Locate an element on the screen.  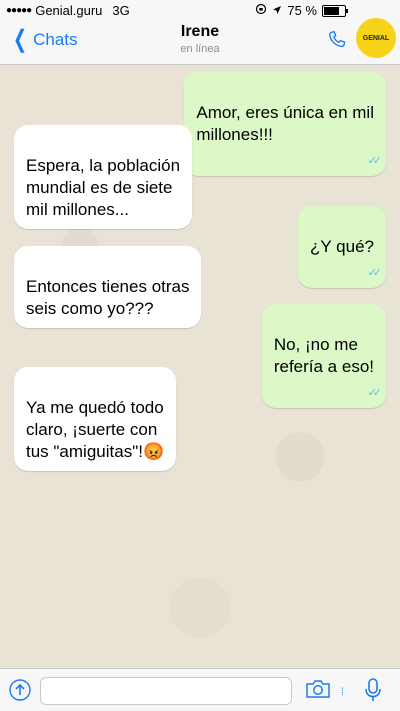
message-text: No, ¡no me refería a eso! is located at coordinates (323, 355).